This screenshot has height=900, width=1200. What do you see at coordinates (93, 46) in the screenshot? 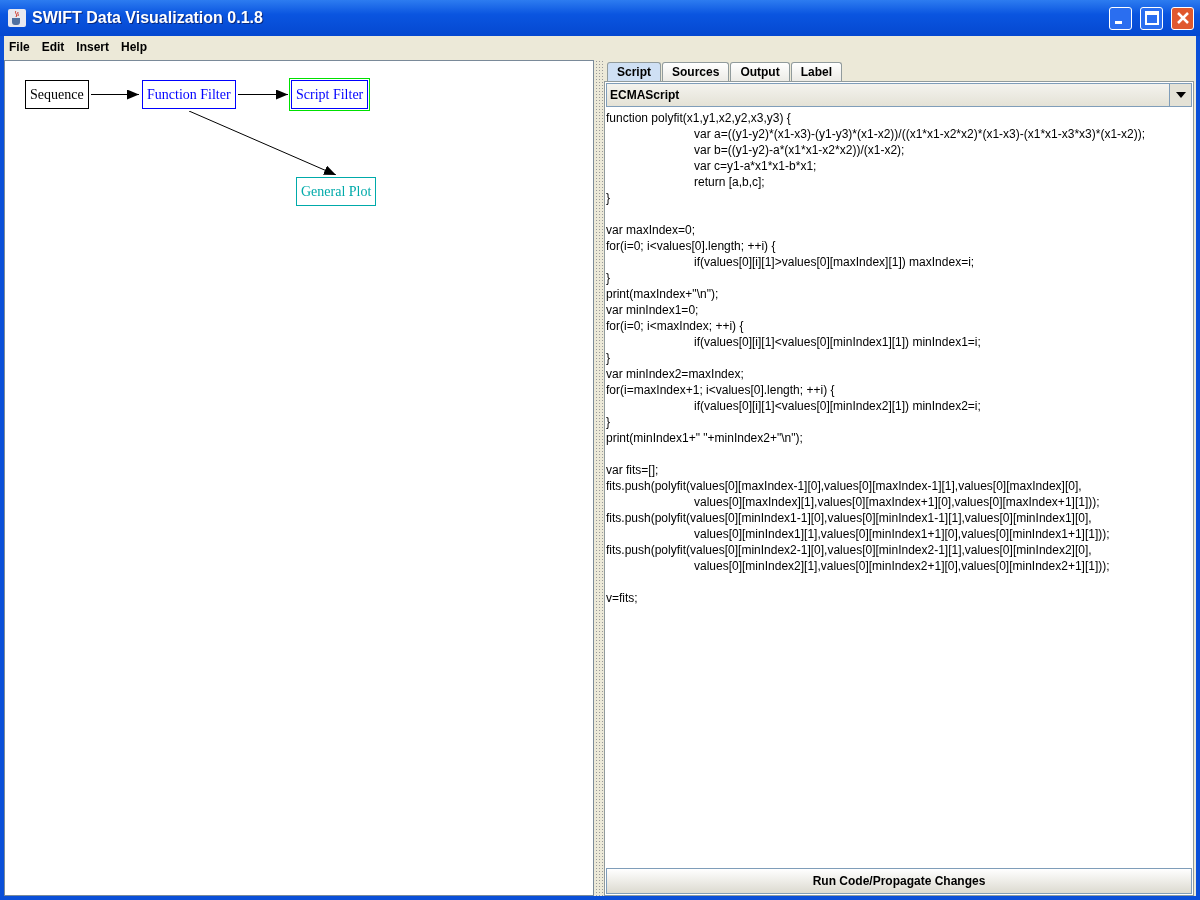
I see `menu-item: Insert` at bounding box center [93, 46].